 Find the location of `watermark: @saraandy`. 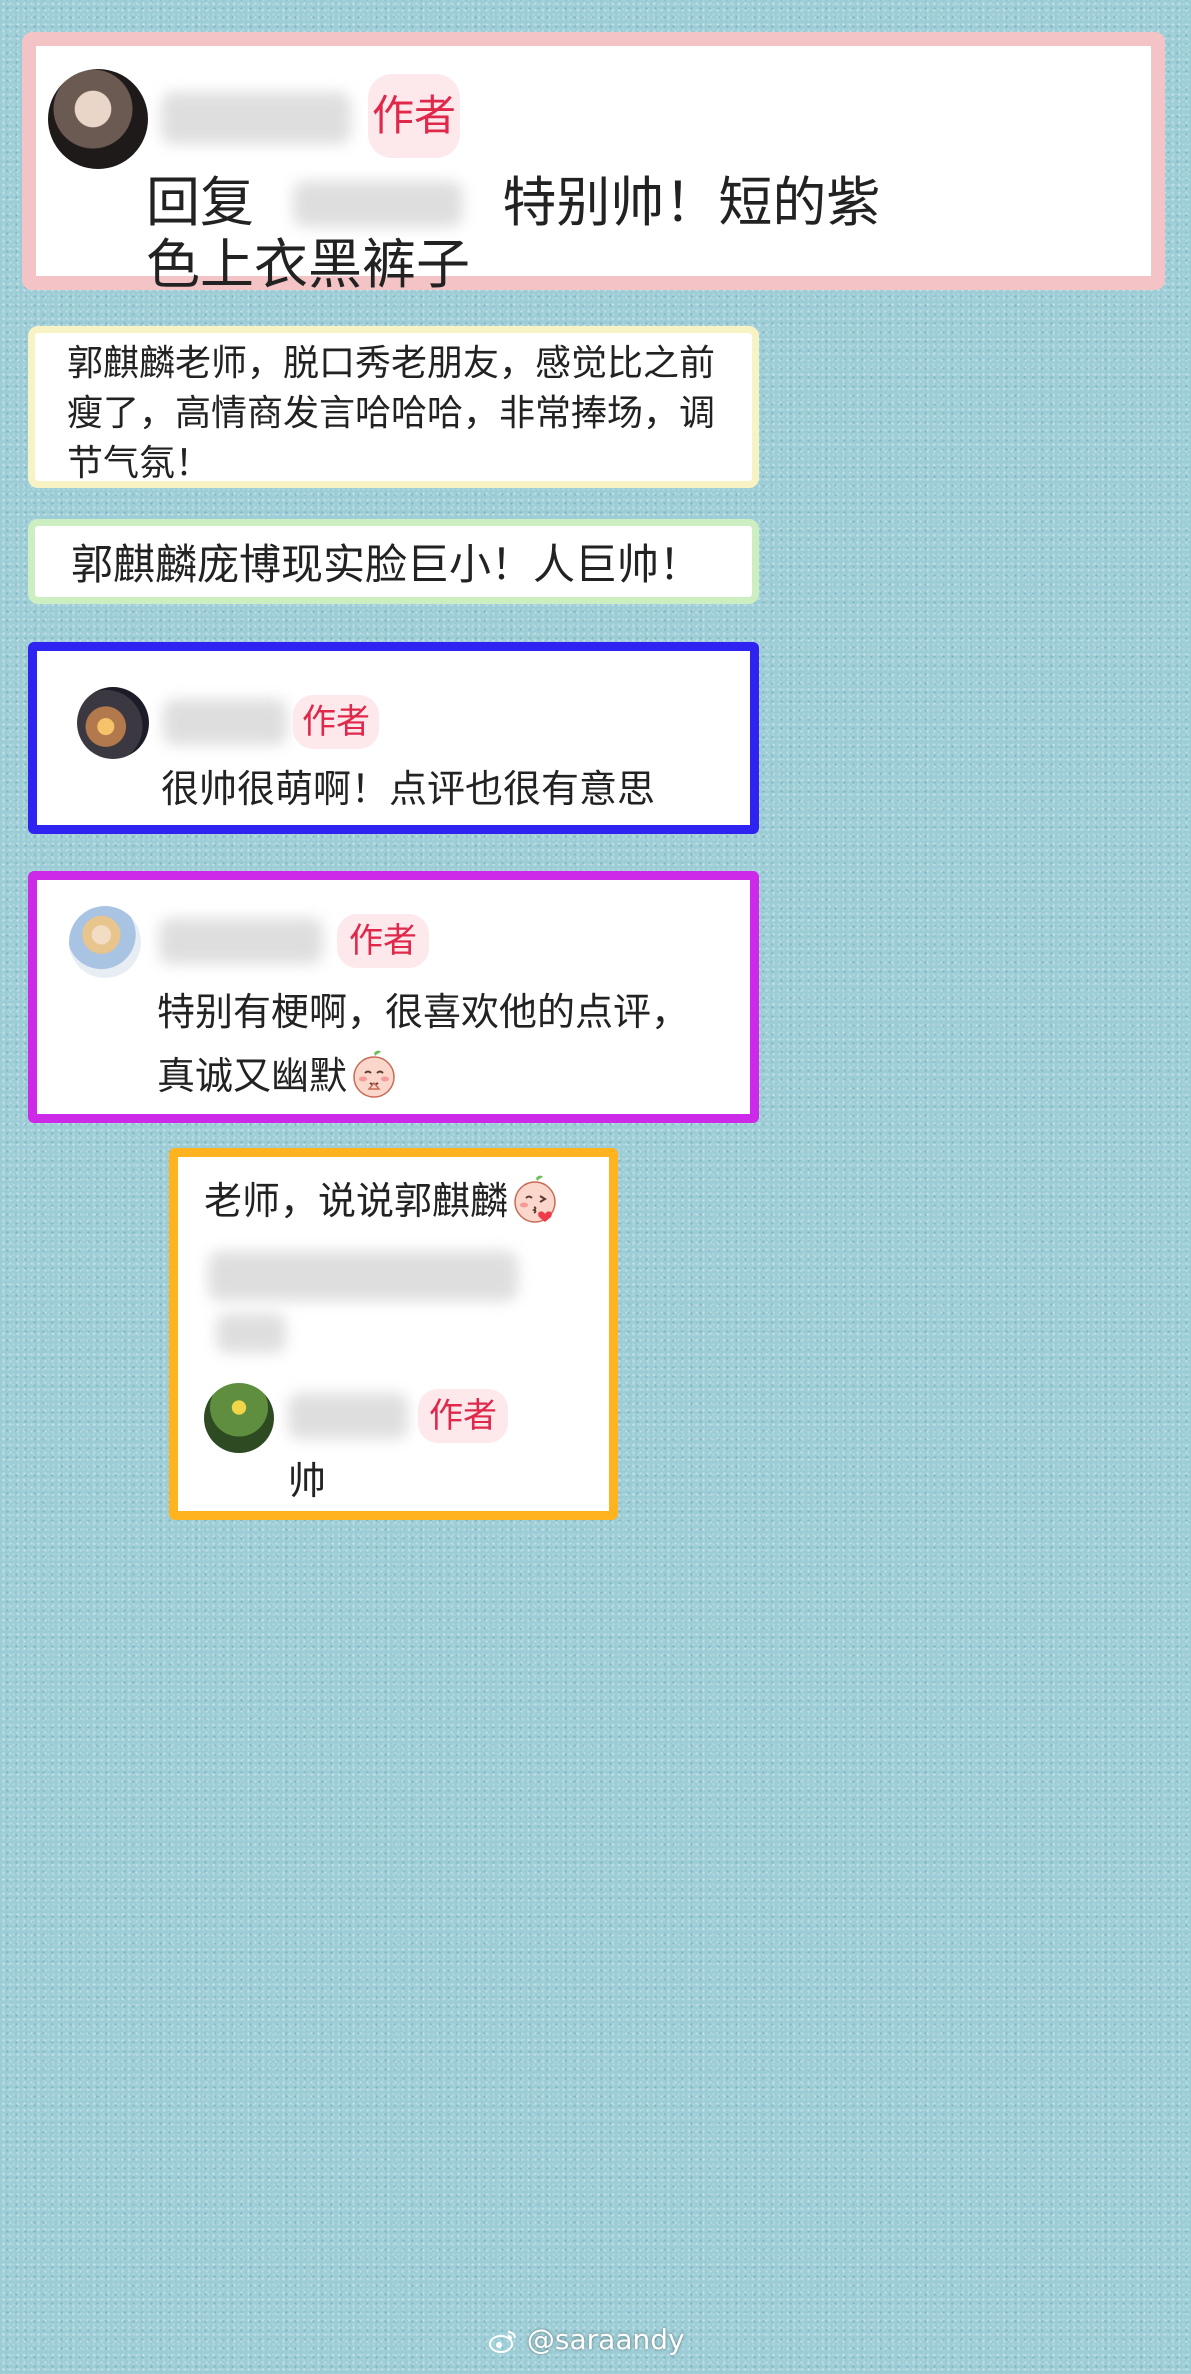

watermark: @saraandy is located at coordinates (586, 2342).